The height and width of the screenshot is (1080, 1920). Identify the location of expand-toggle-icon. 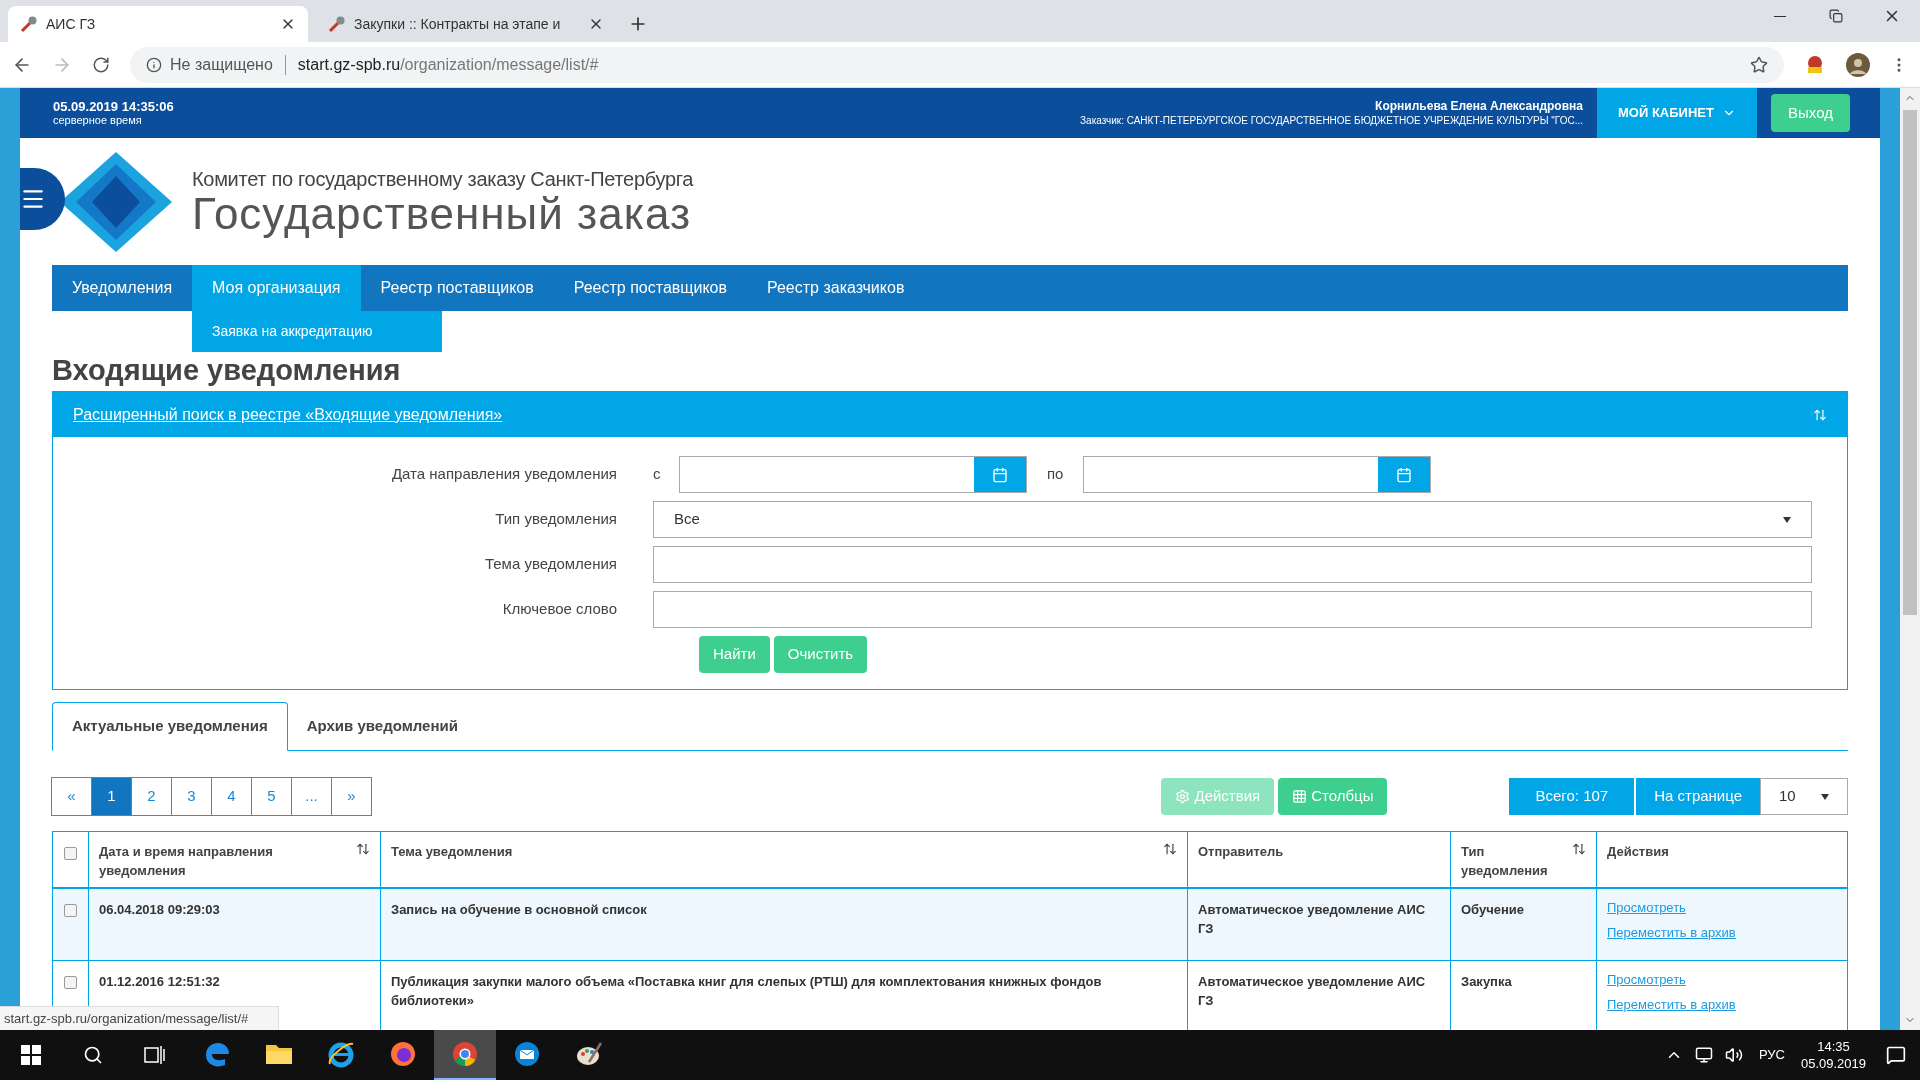
(1820, 414).